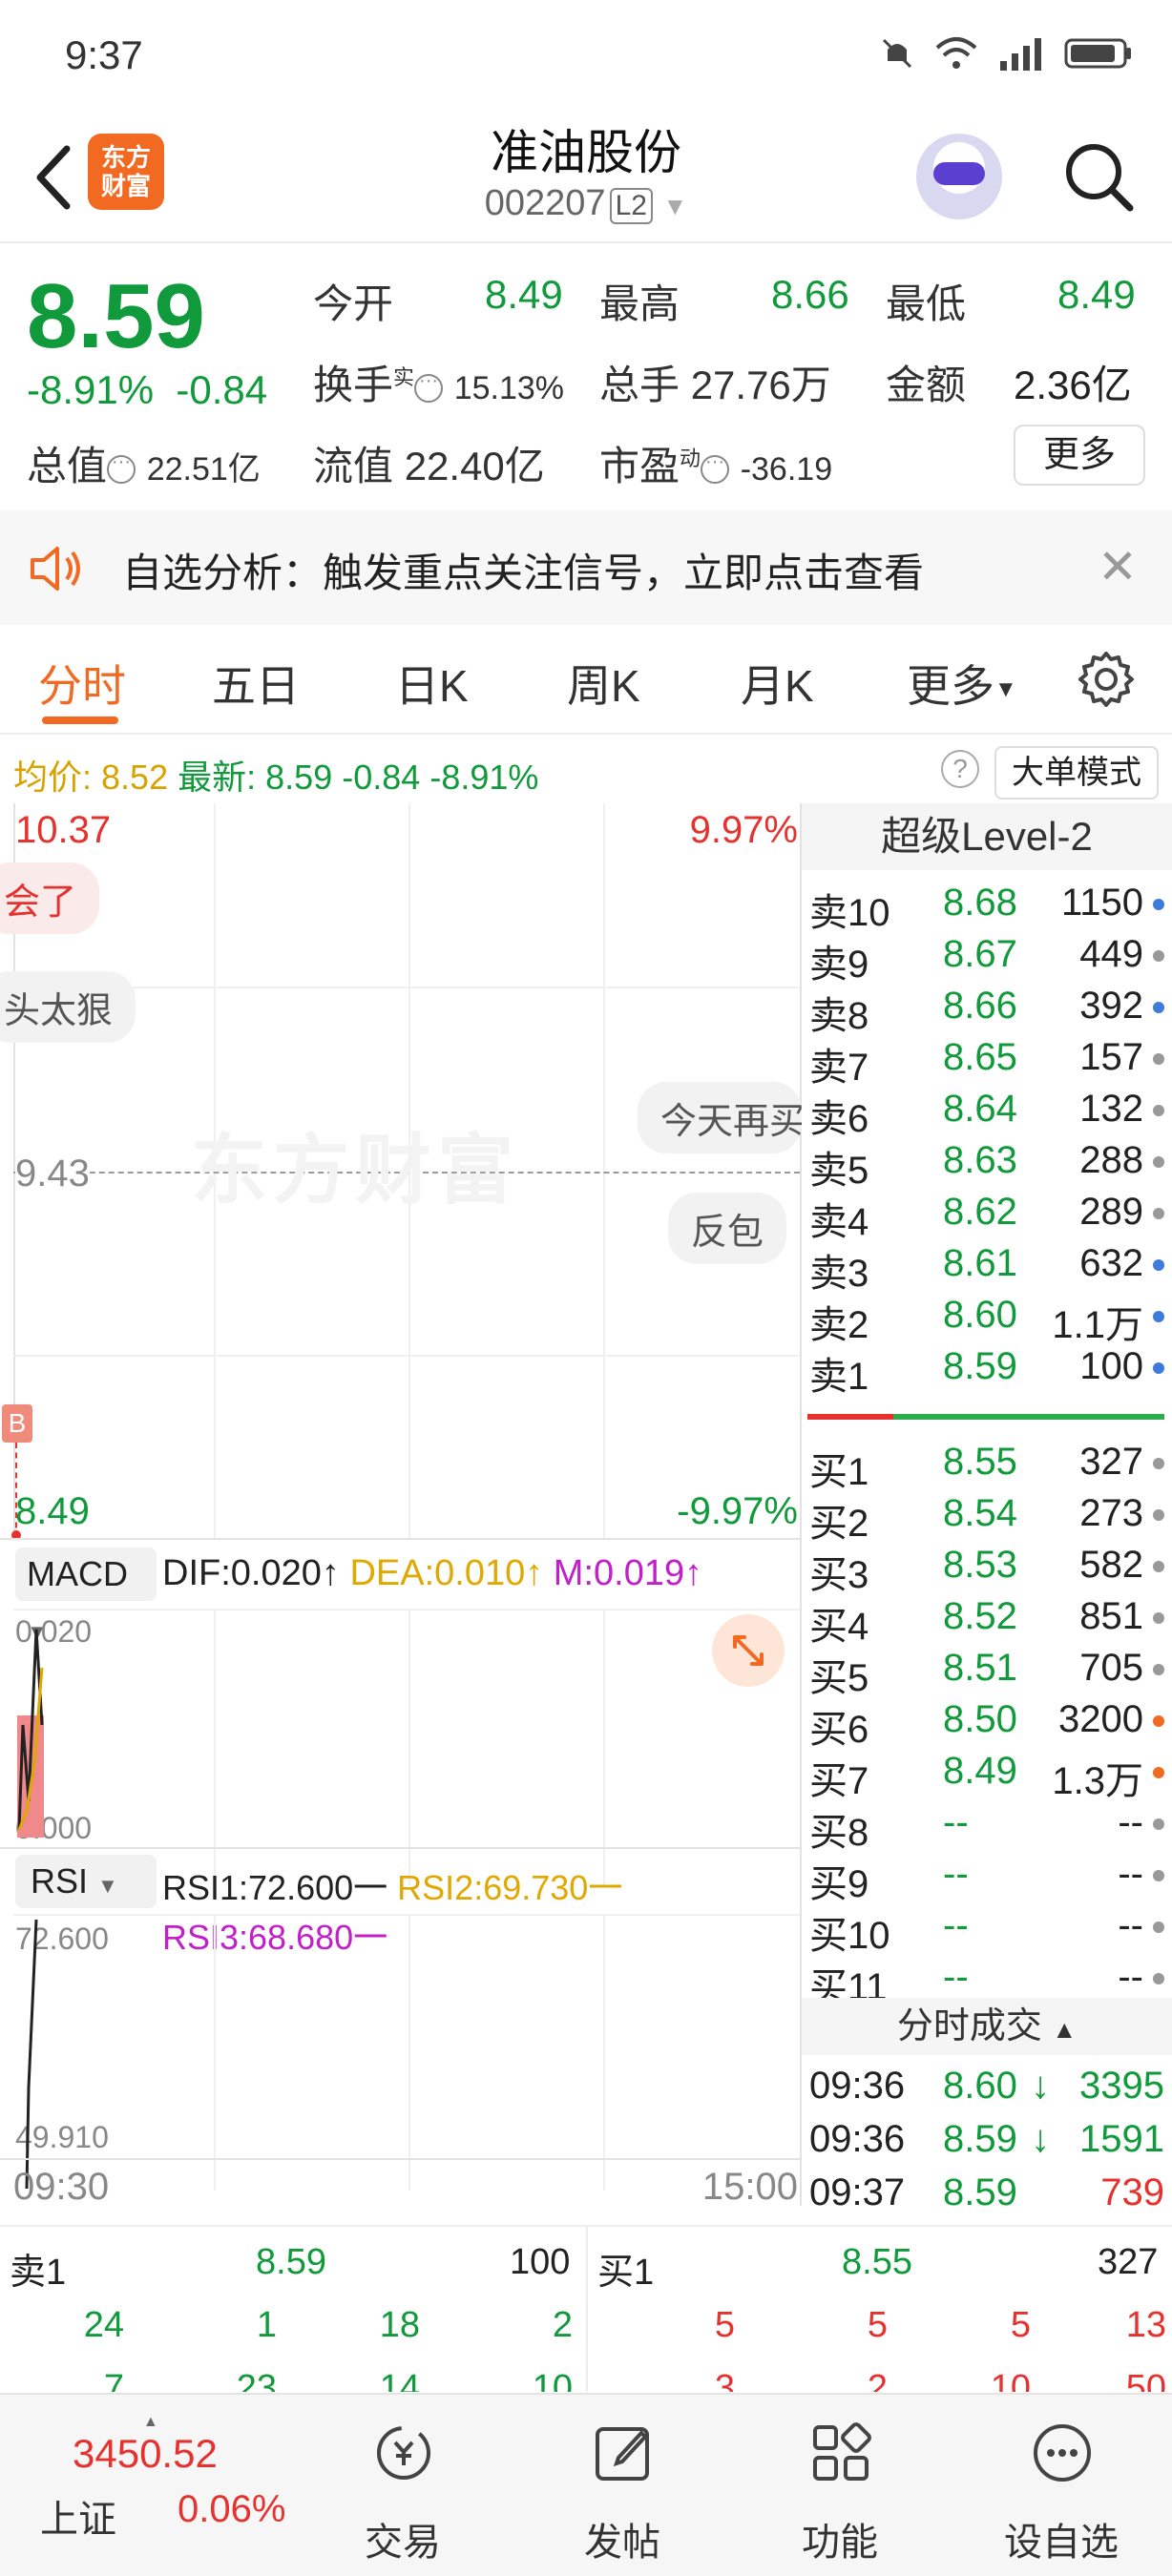  Describe the element at coordinates (17, 1423) in the screenshot. I see `buy-marker: B` at that location.